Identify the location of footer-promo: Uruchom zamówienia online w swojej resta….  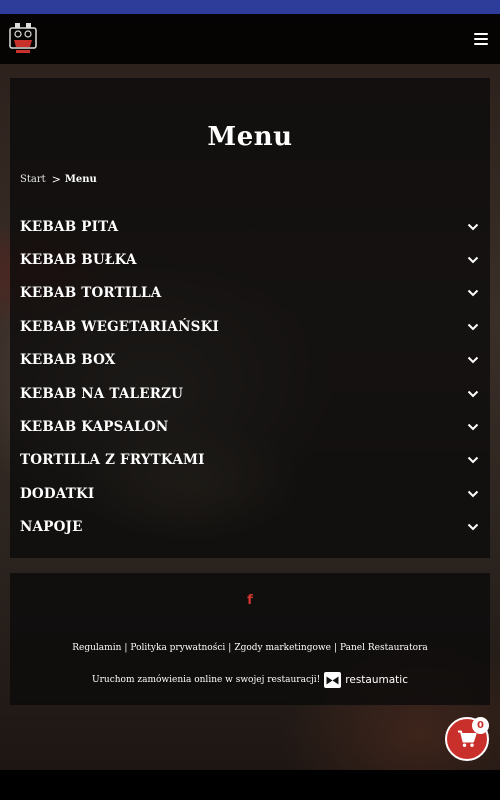
(250, 680).